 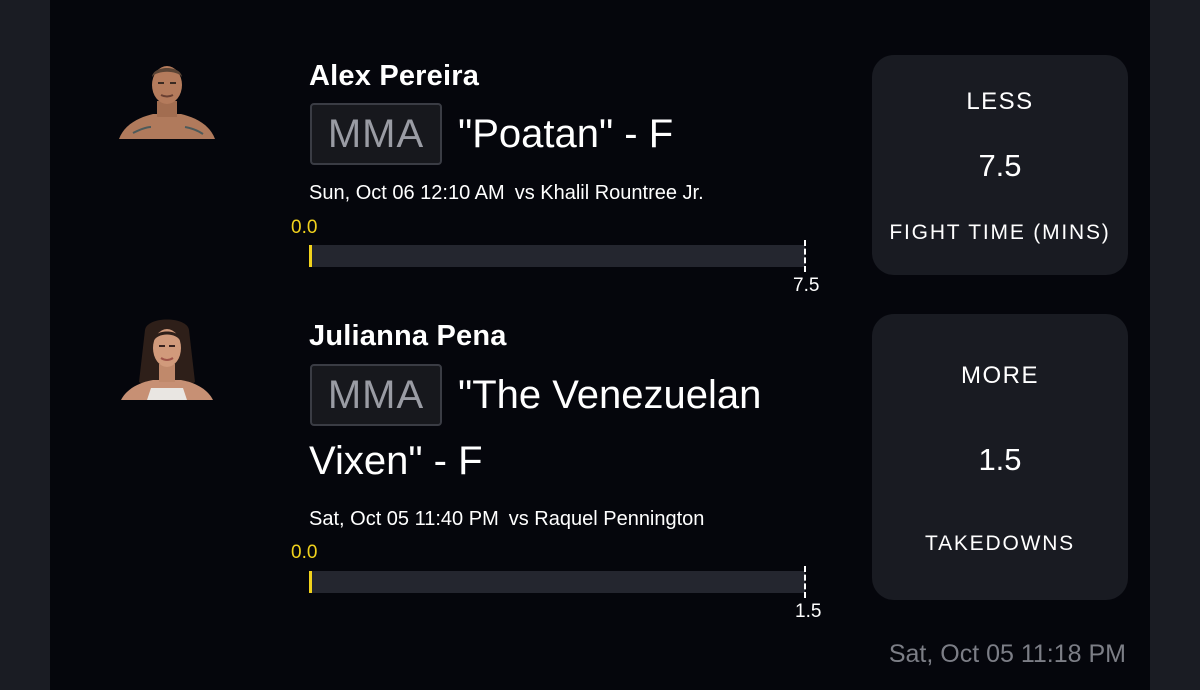 I want to click on opponent: vs Khalil Rountree Jr., so click(x=609, y=193).